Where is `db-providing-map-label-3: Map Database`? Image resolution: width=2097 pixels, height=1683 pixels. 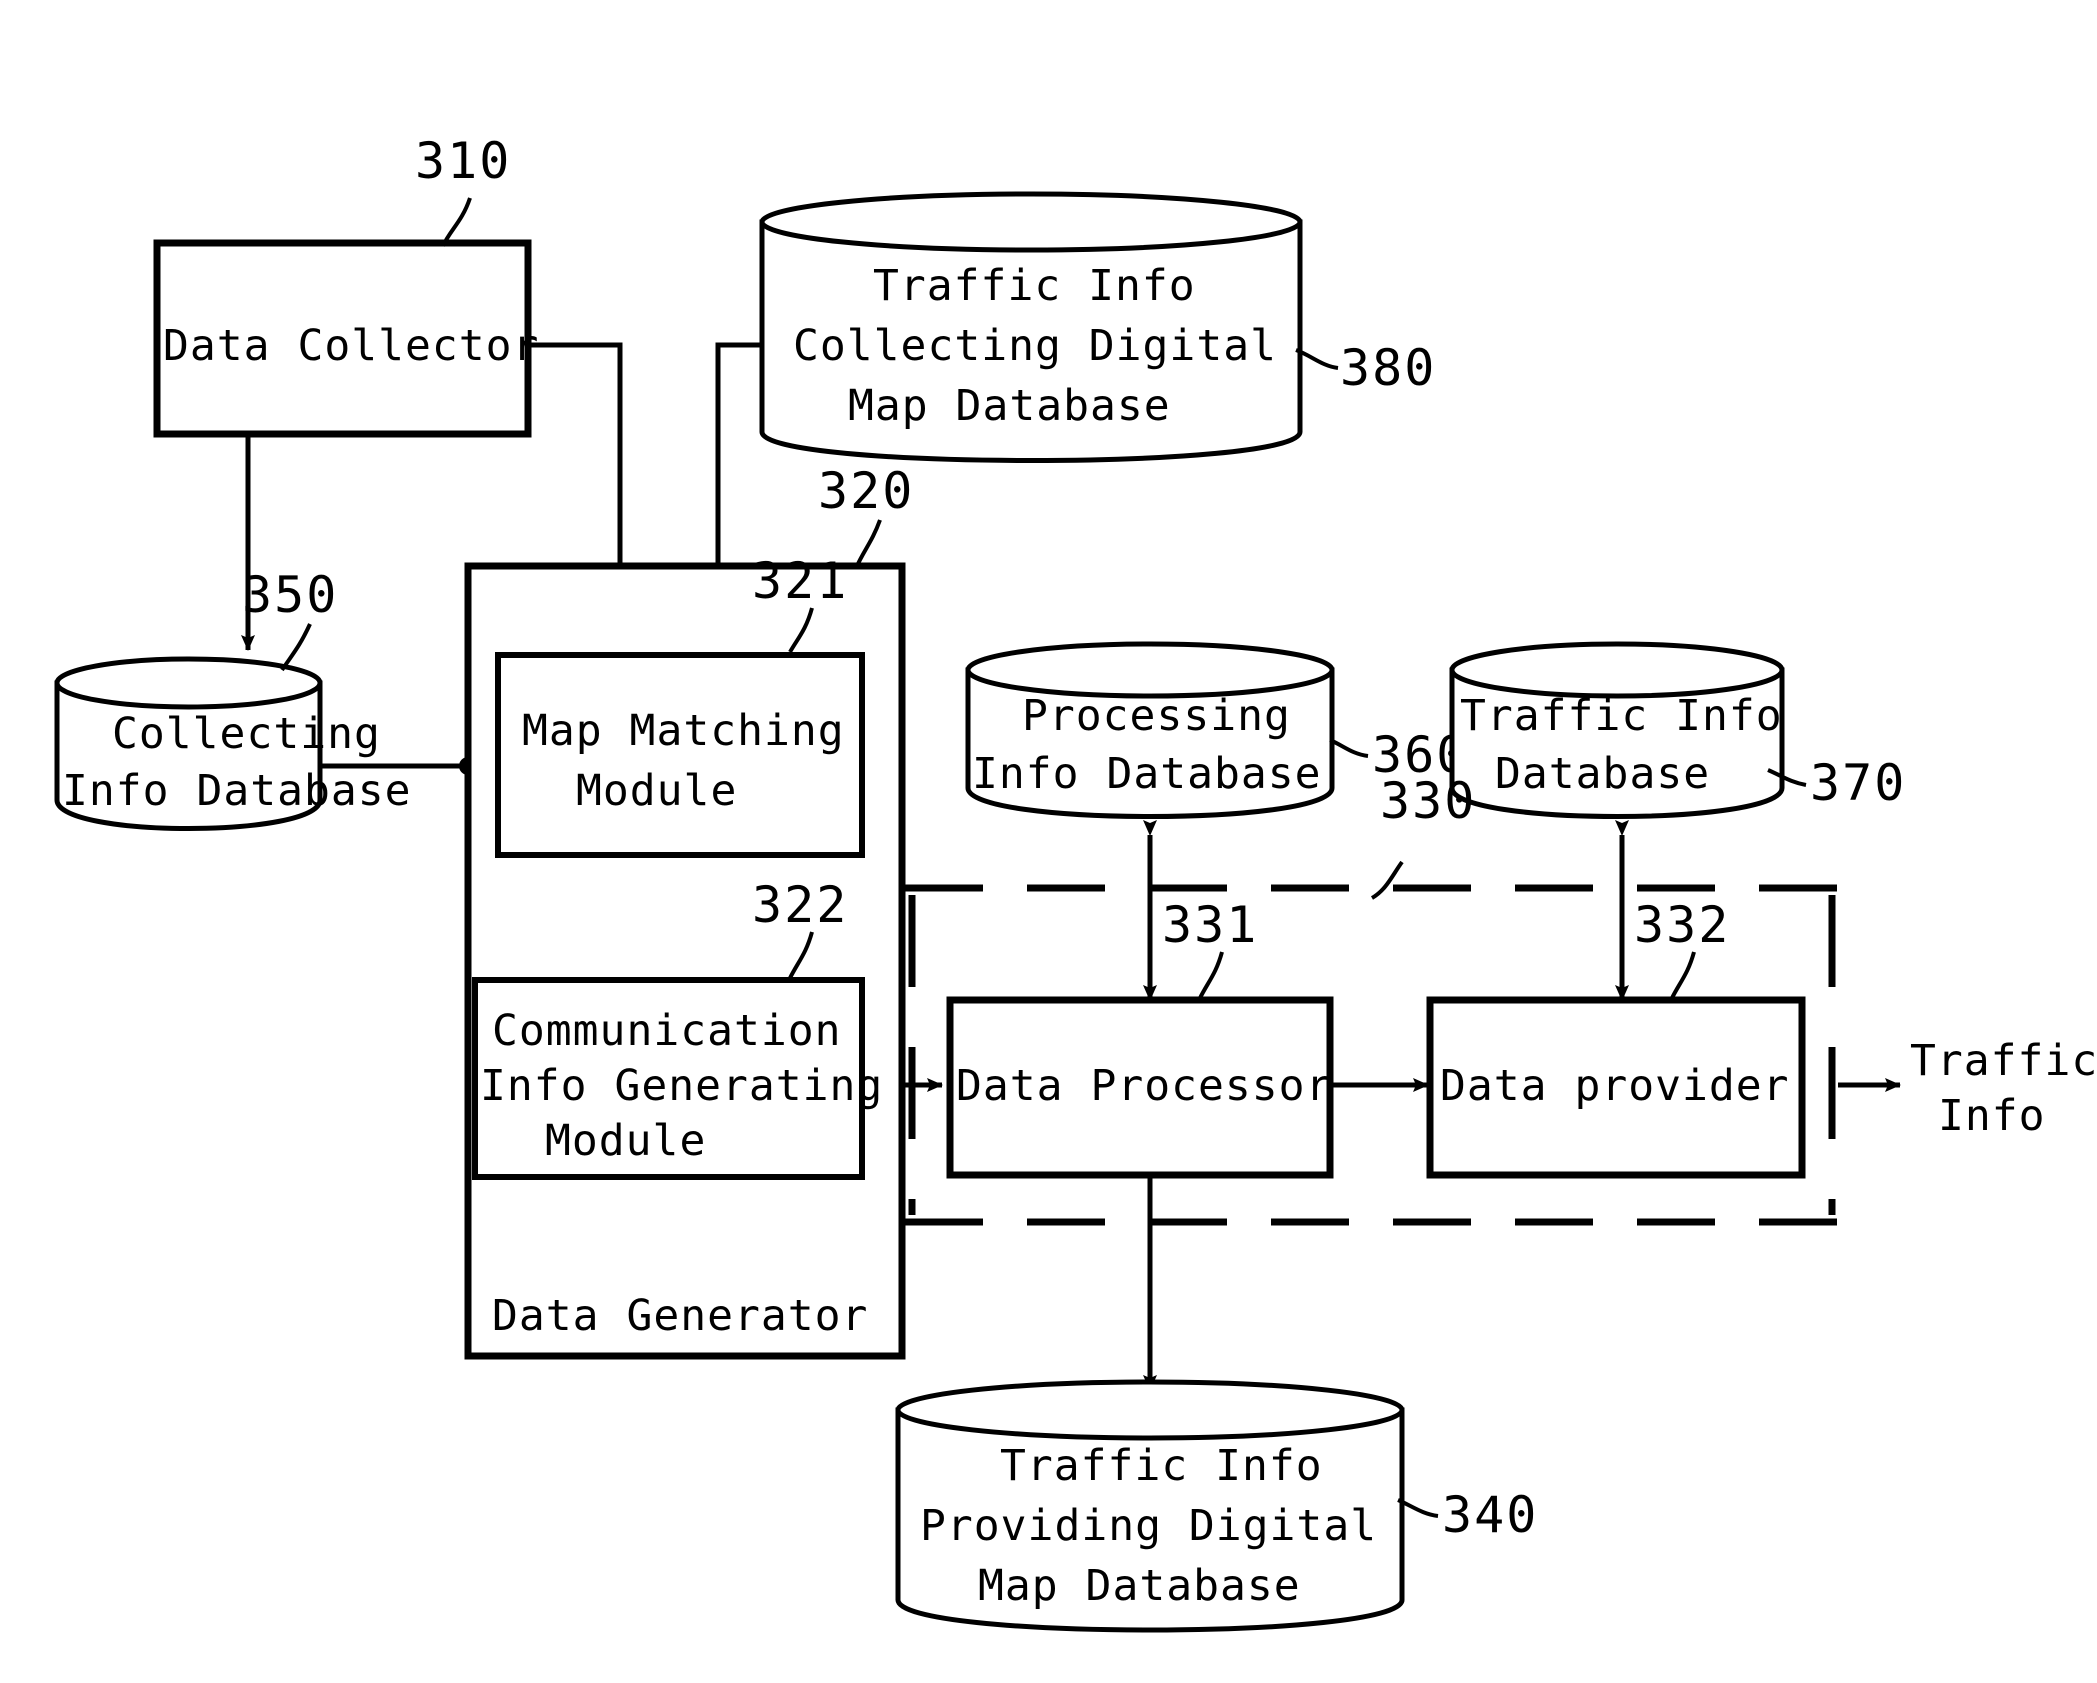 db-providing-map-label-3: Map Database is located at coordinates (1139, 1586).